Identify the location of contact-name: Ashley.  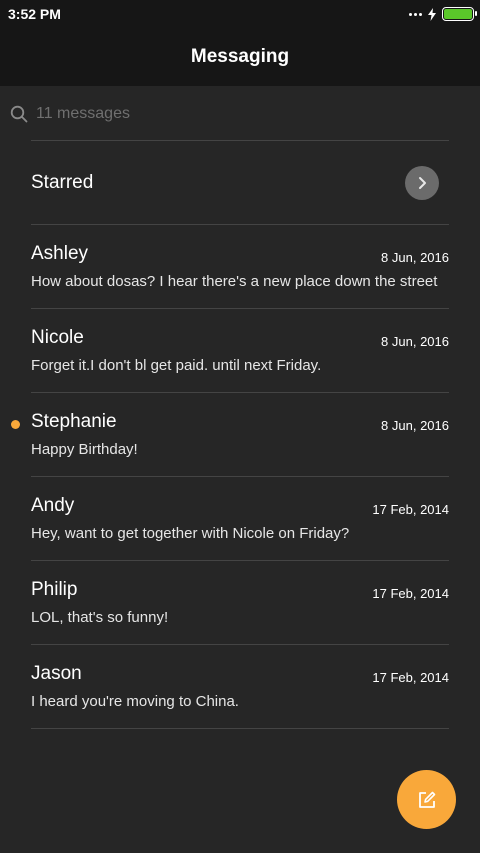
(60, 253).